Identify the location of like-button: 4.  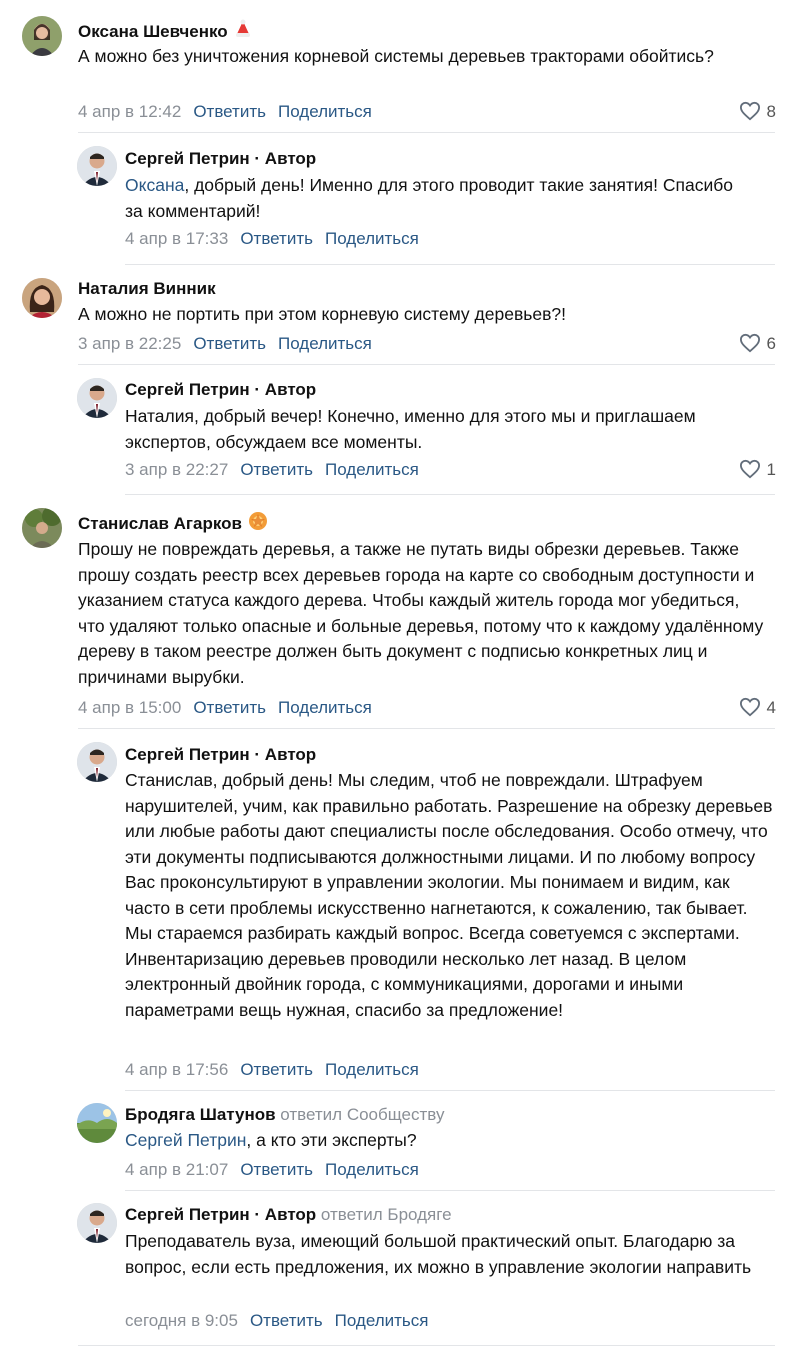
(757, 708).